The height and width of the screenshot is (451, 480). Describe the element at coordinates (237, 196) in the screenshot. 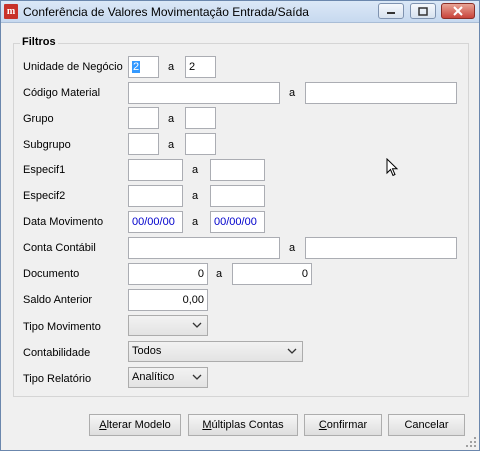

I see `especif2-to-input` at that location.